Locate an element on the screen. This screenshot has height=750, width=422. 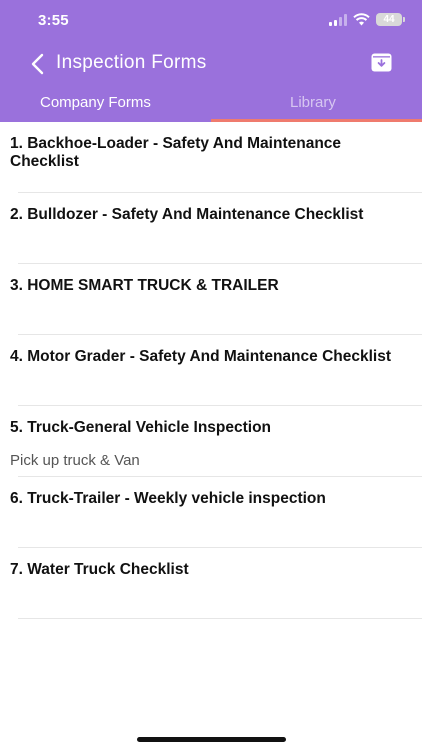
battery-level: 44 is located at coordinates (389, 19).